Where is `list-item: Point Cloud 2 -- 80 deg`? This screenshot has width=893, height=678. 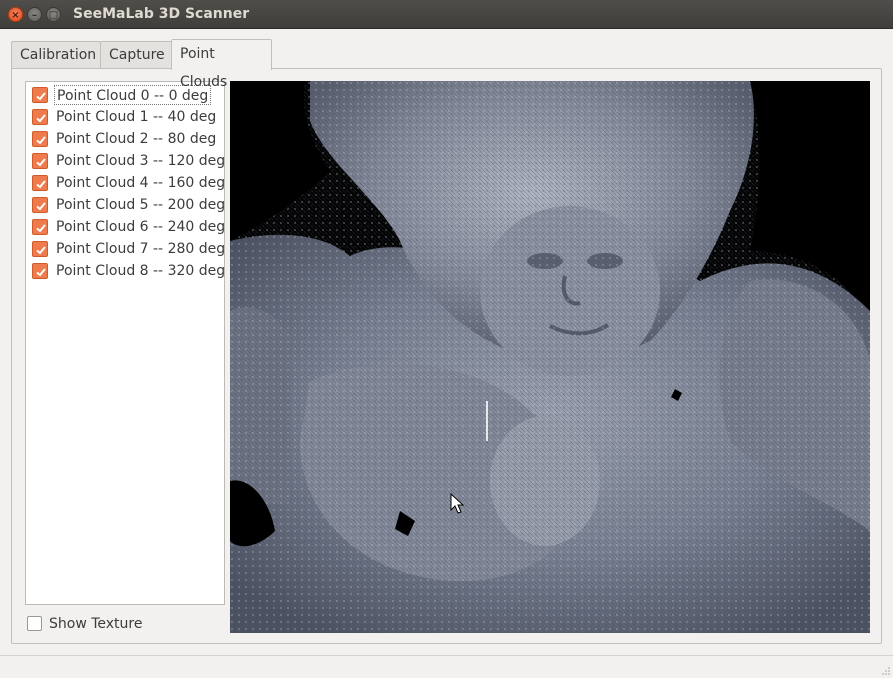 list-item: Point Cloud 2 -- 80 deg is located at coordinates (128, 138).